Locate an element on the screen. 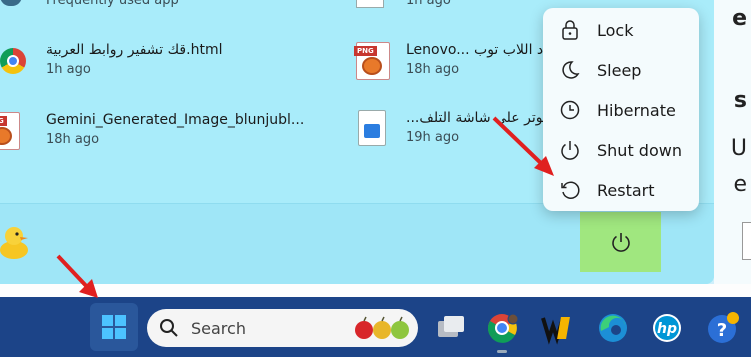 This screenshot has height=357, width=751. recent-item-name: Lenovo... بـ د اللاب توب is located at coordinates (481, 50).